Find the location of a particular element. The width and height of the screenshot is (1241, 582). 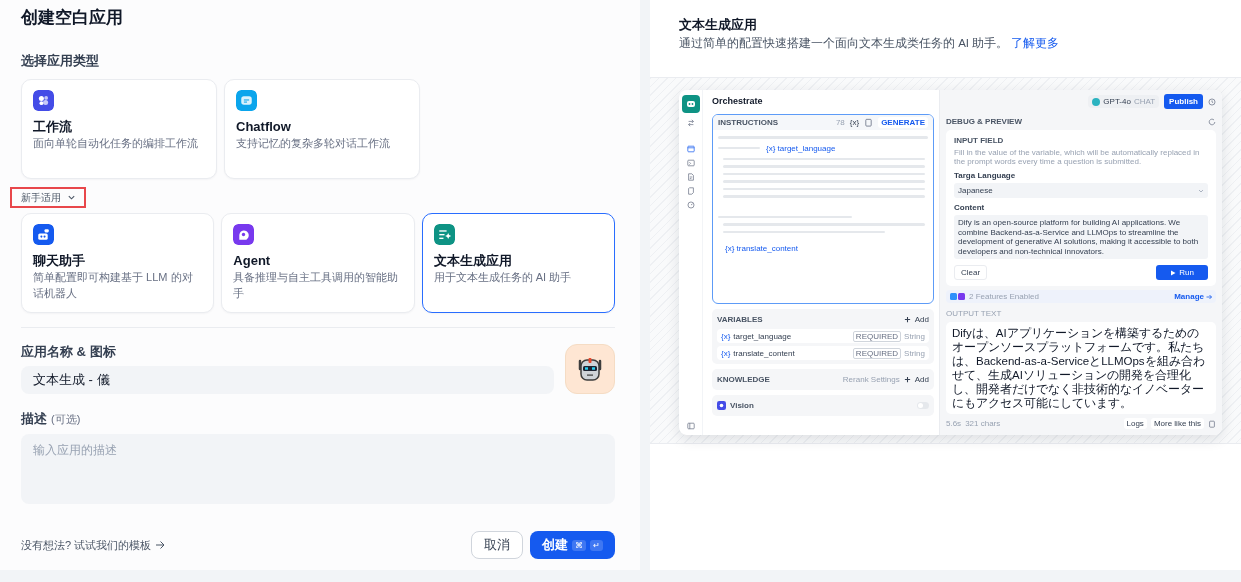

variable-name: target_language is located at coordinates (762, 336).